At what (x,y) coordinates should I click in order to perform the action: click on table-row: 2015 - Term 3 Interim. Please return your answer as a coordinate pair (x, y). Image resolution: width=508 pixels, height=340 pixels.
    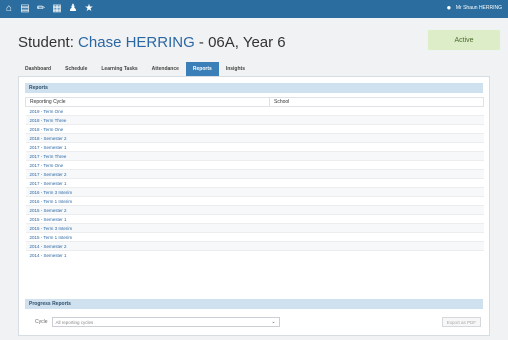
    Looking at the image, I should click on (254, 228).